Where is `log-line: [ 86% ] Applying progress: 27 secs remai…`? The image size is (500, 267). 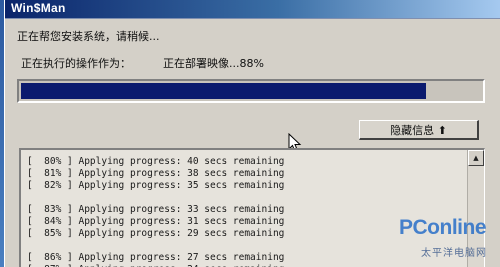 log-line: [ 86% ] Applying progress: 27 secs remai… is located at coordinates (156, 257).